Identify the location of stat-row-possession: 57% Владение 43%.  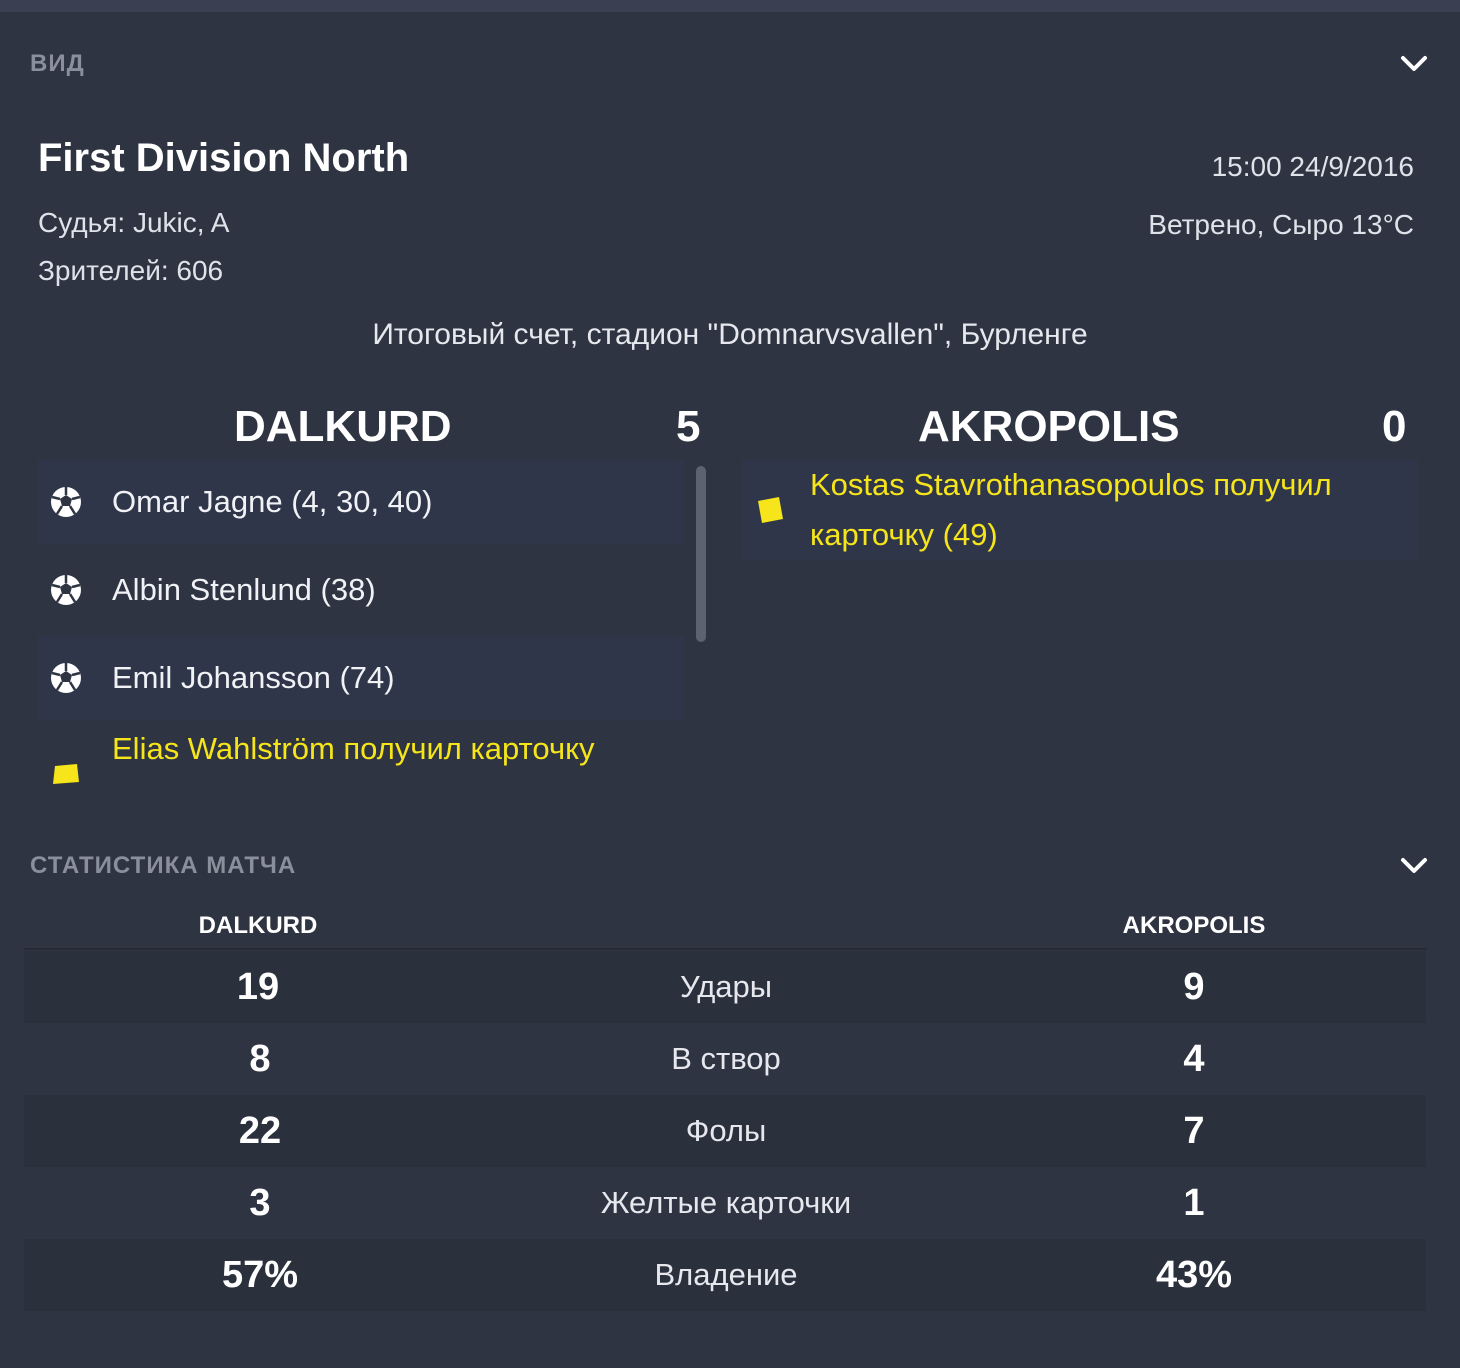
(725, 1275).